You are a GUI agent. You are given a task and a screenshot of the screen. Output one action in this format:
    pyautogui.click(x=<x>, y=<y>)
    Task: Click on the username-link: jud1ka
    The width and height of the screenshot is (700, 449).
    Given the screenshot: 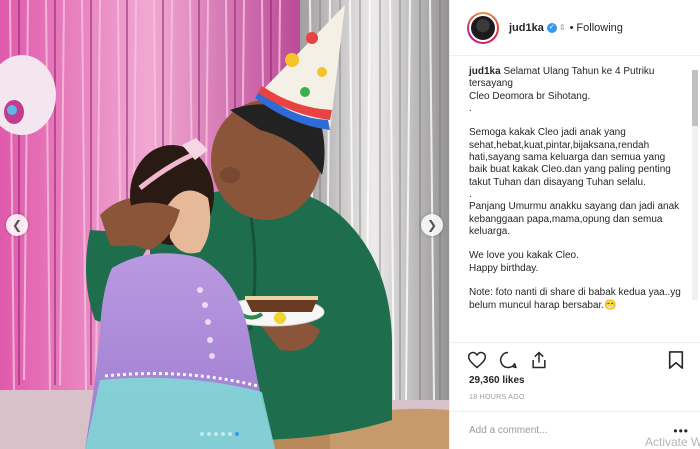 What is the action you would take?
    pyautogui.click(x=526, y=28)
    